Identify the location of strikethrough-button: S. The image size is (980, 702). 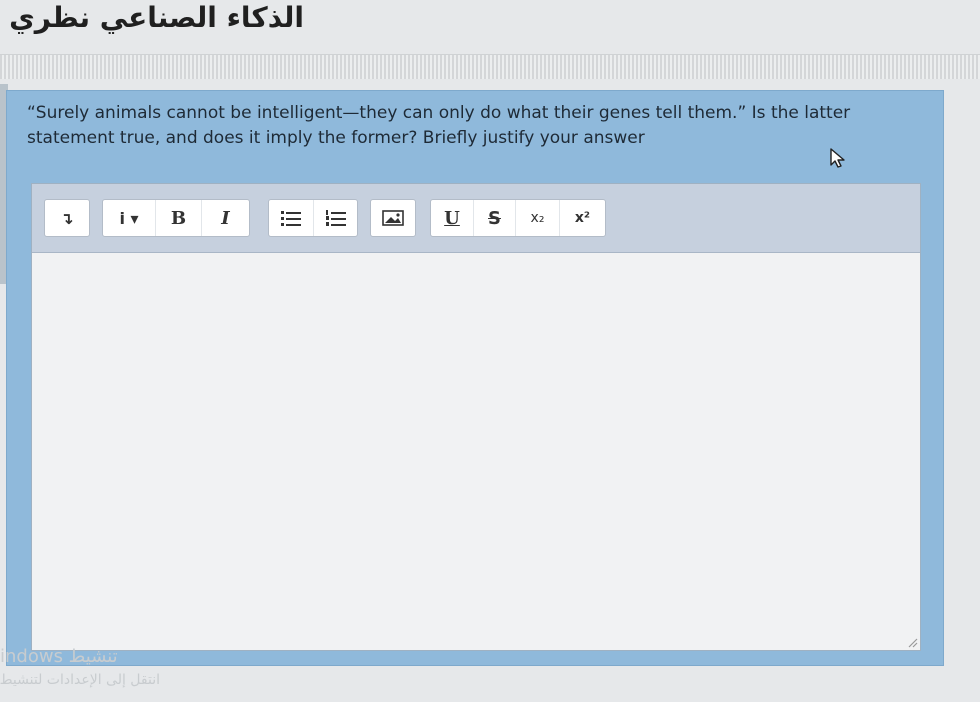
(494, 218).